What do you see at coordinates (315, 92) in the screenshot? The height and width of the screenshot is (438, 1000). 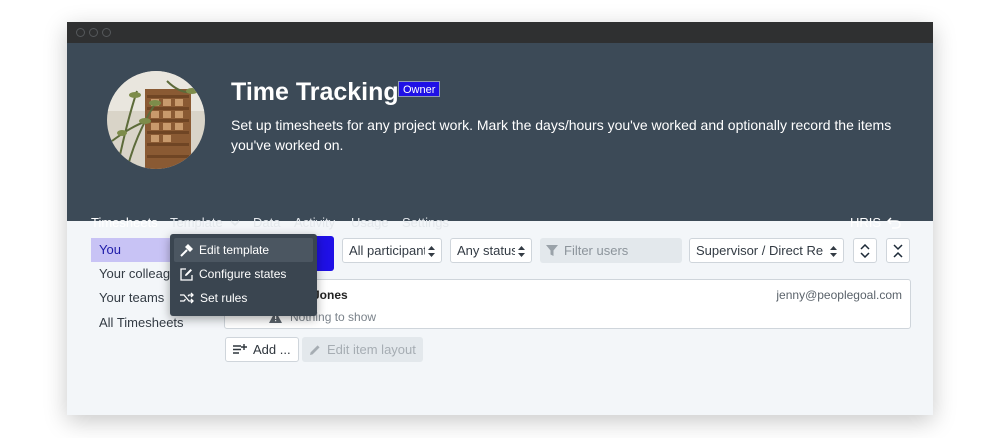 I see `page-title: Time Tracking` at bounding box center [315, 92].